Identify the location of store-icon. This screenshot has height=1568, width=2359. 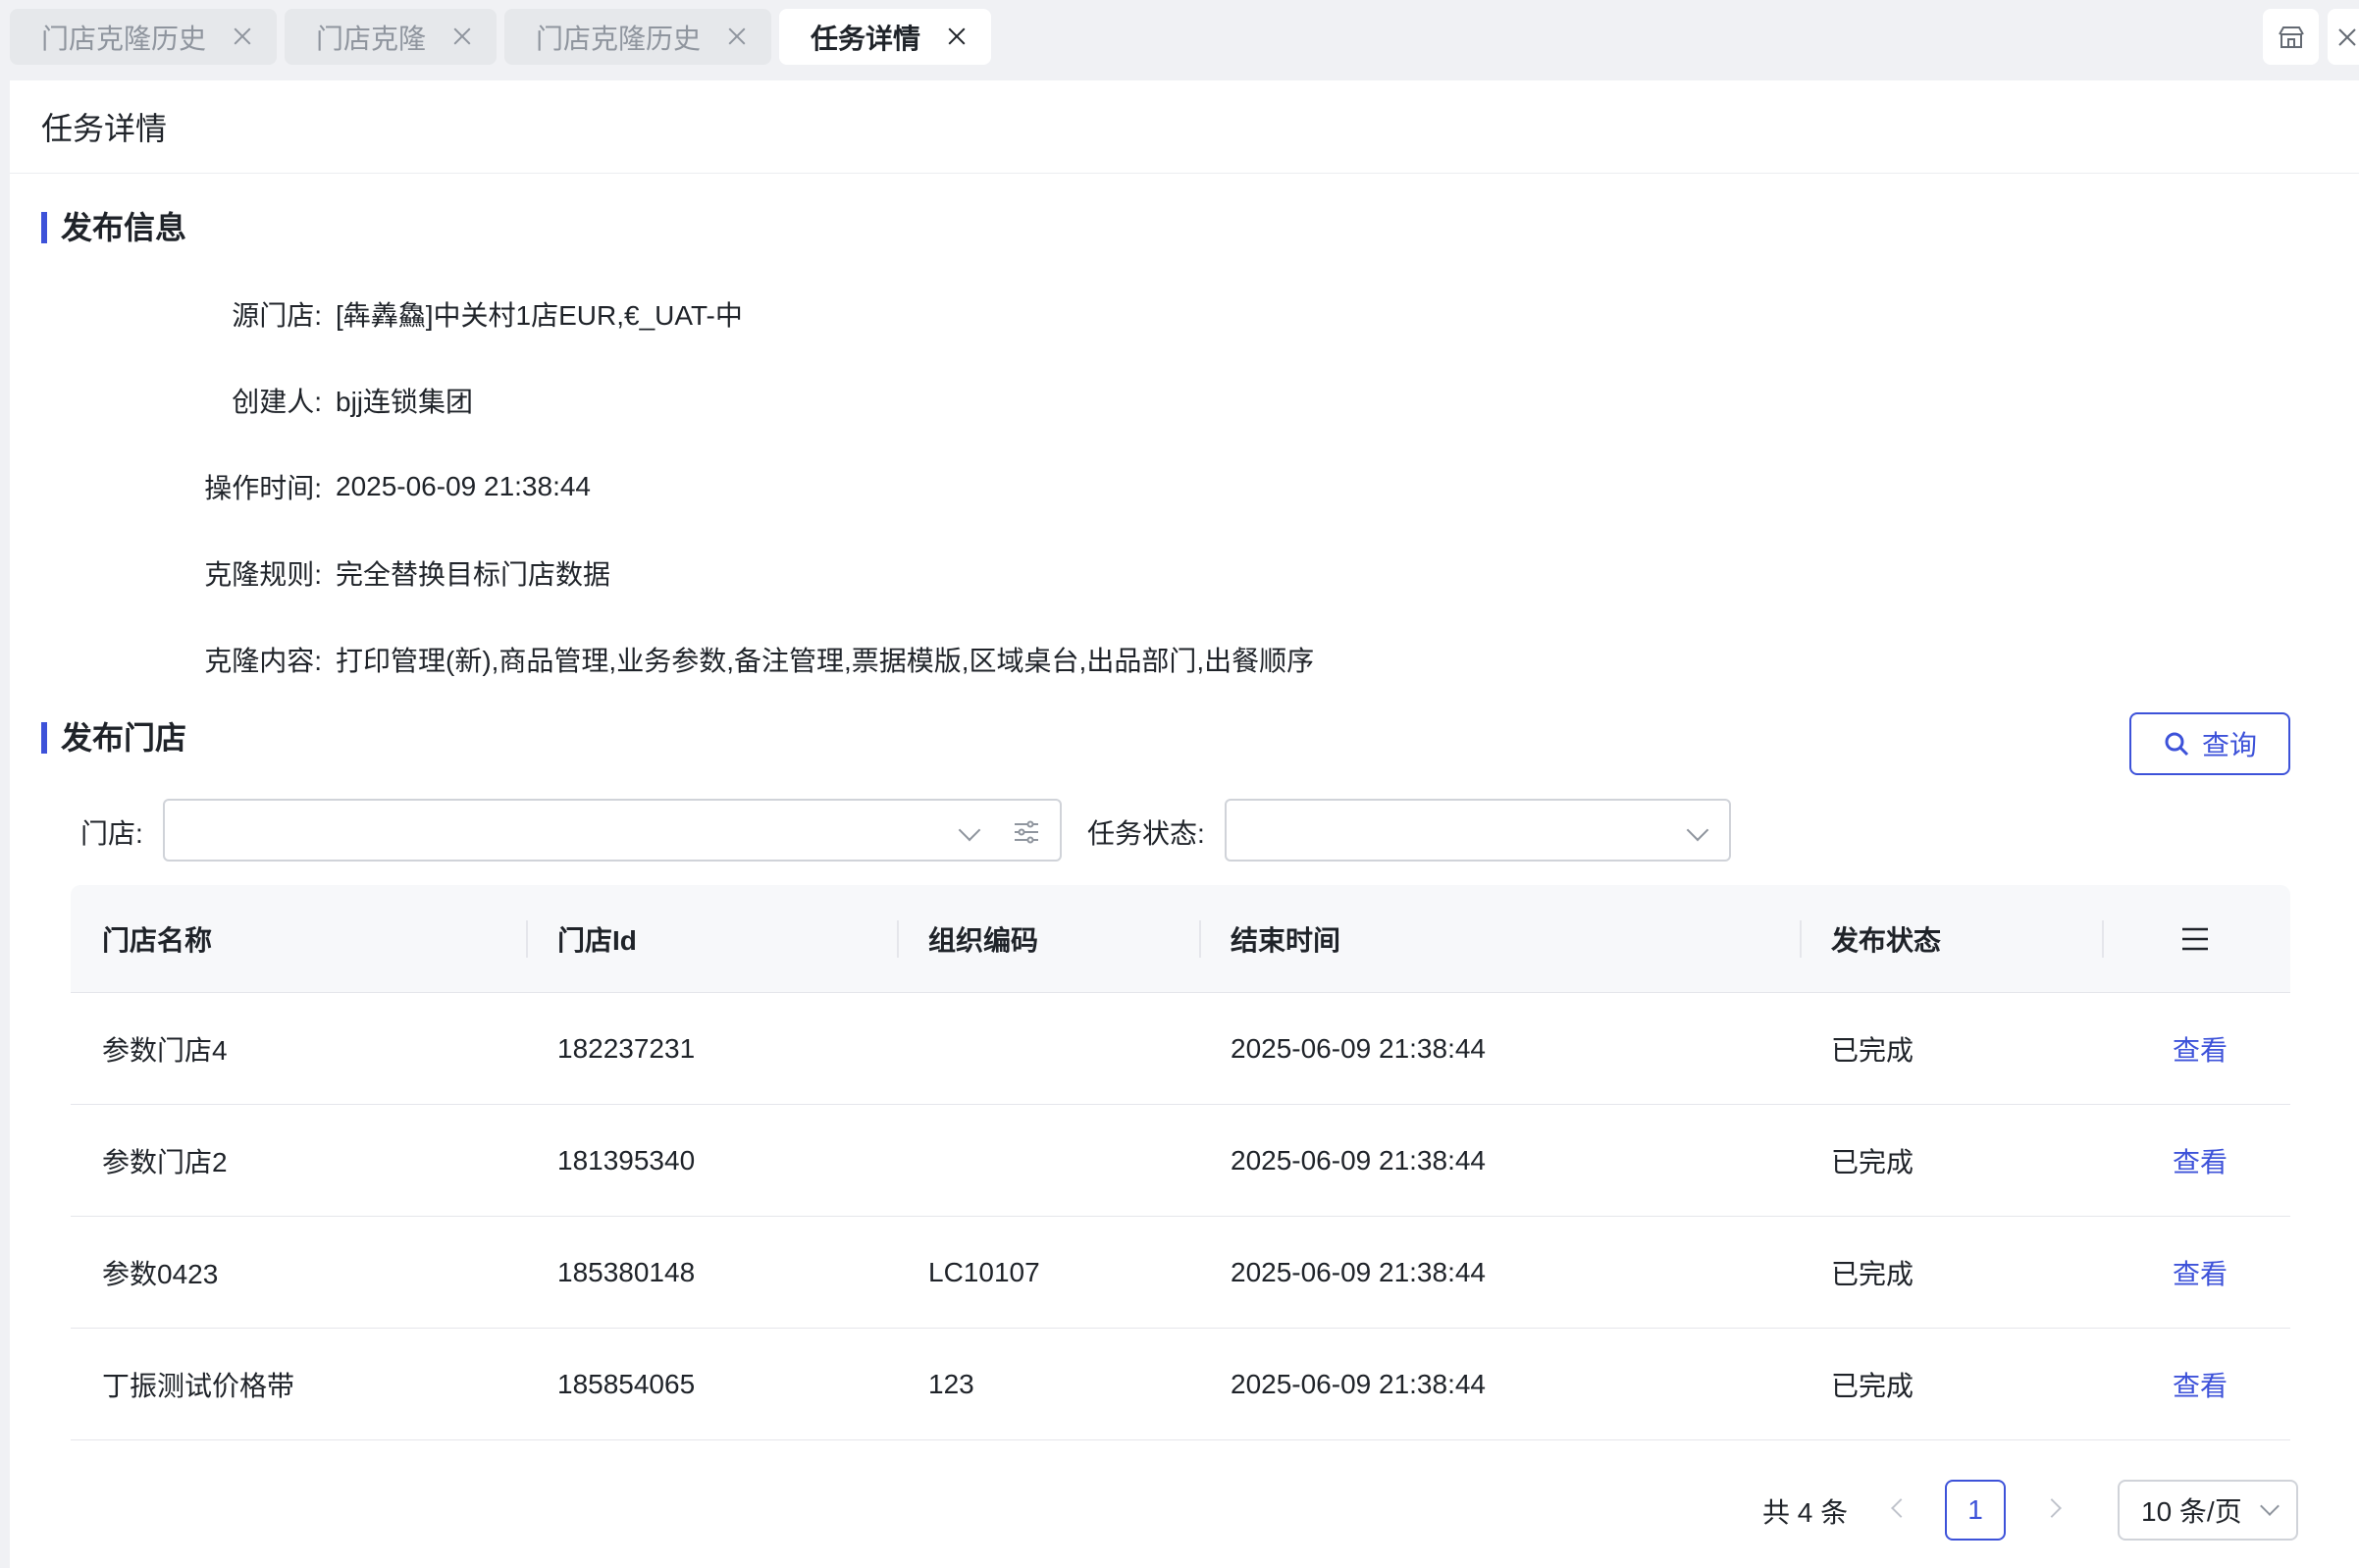
(2291, 37).